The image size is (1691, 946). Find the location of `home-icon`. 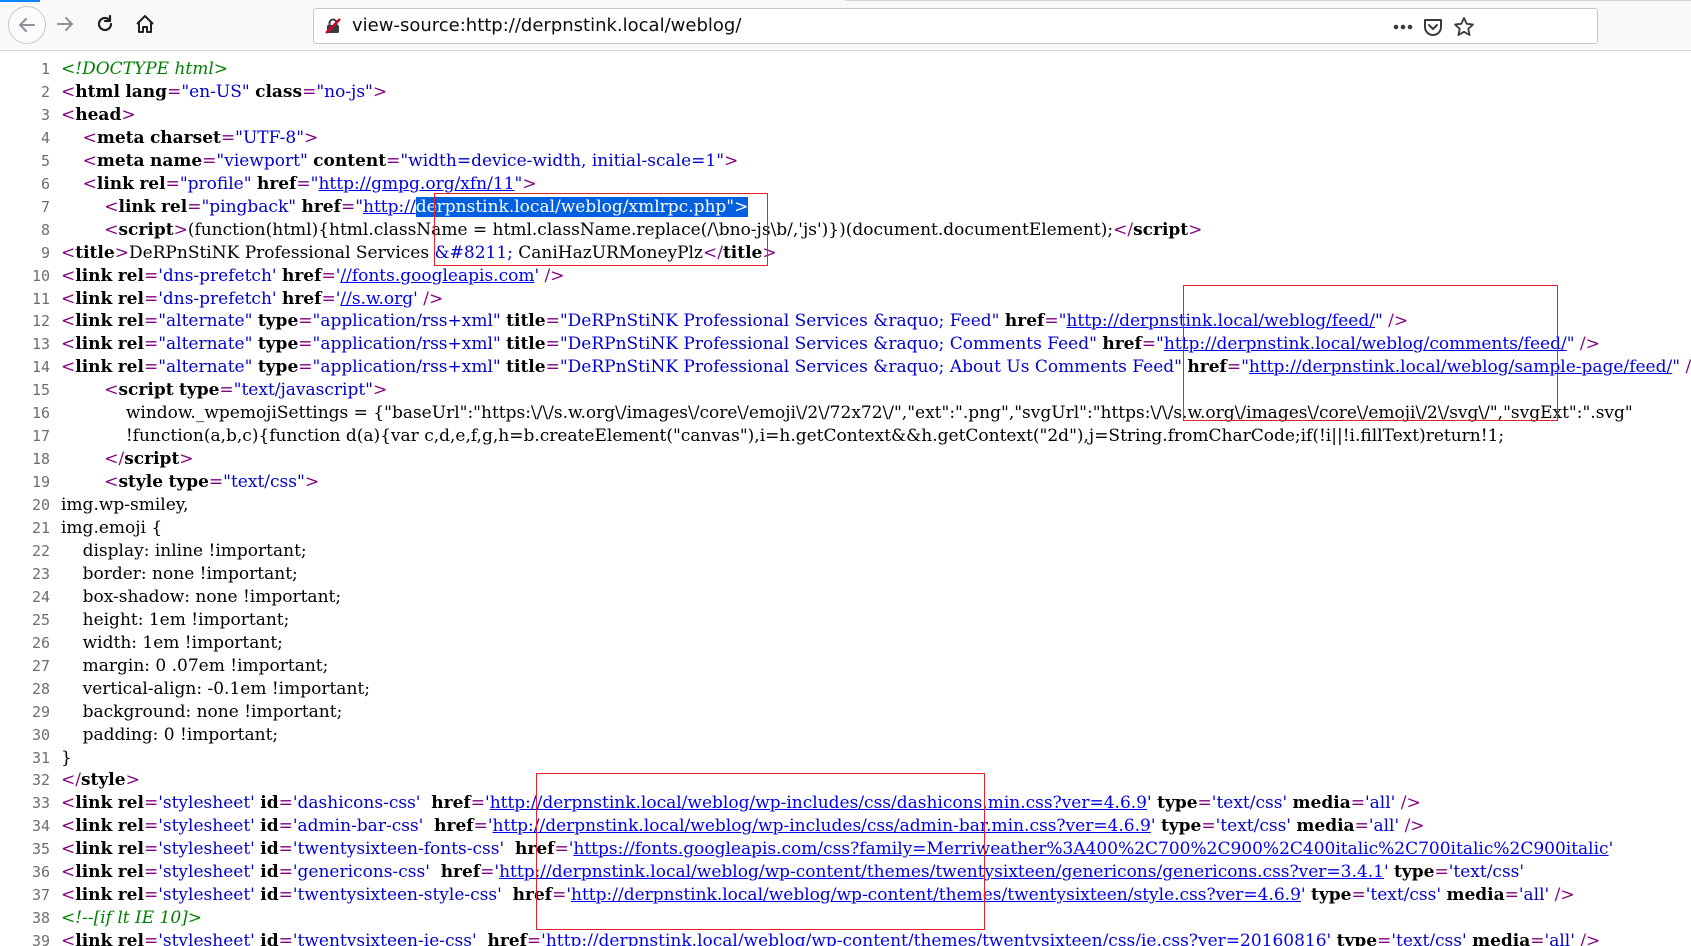

home-icon is located at coordinates (145, 24).